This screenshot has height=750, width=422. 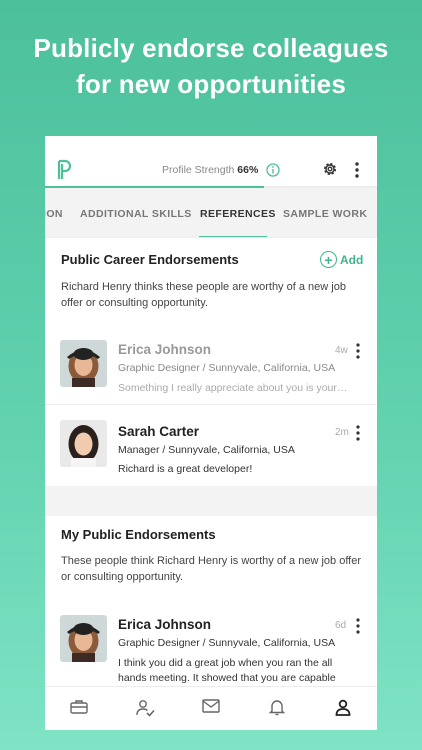 I want to click on endorsee-name: Erica Johnson, so click(x=165, y=624).